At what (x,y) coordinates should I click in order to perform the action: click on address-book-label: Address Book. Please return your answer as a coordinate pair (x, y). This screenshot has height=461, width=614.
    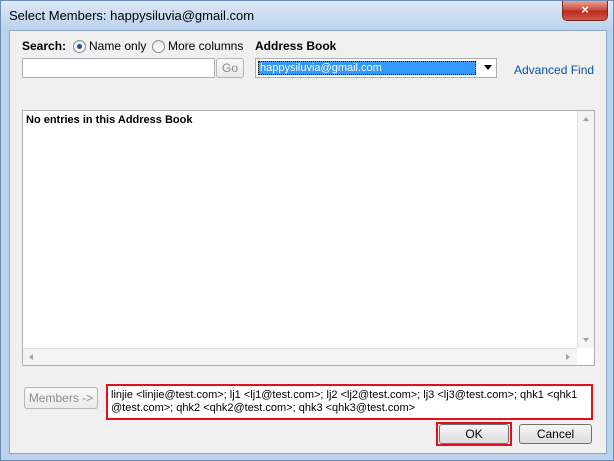
    Looking at the image, I should click on (296, 46).